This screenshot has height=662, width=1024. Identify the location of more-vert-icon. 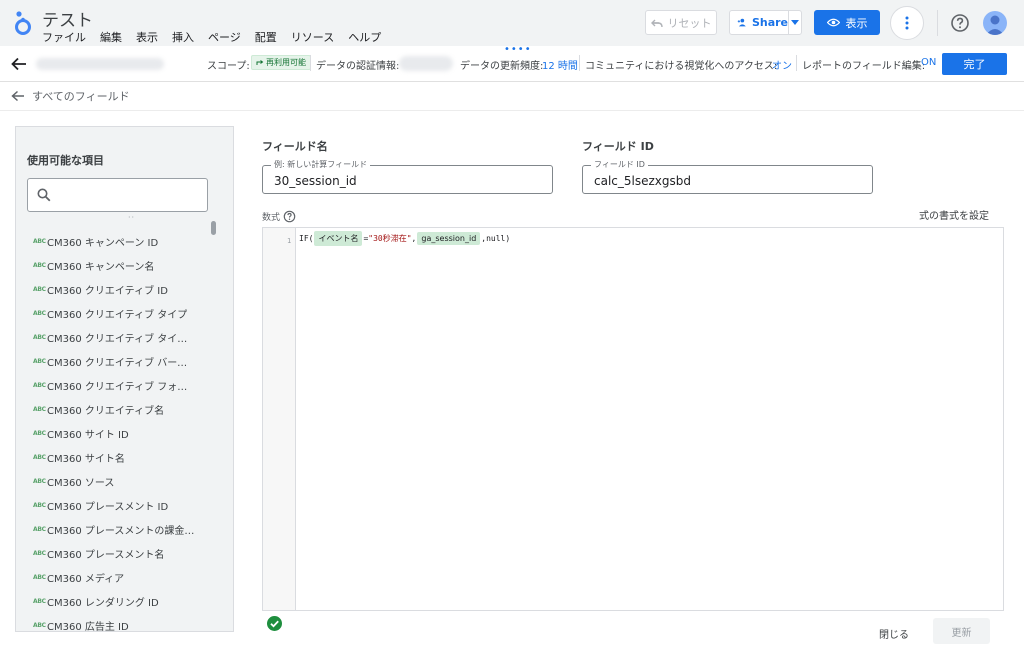
(907, 23).